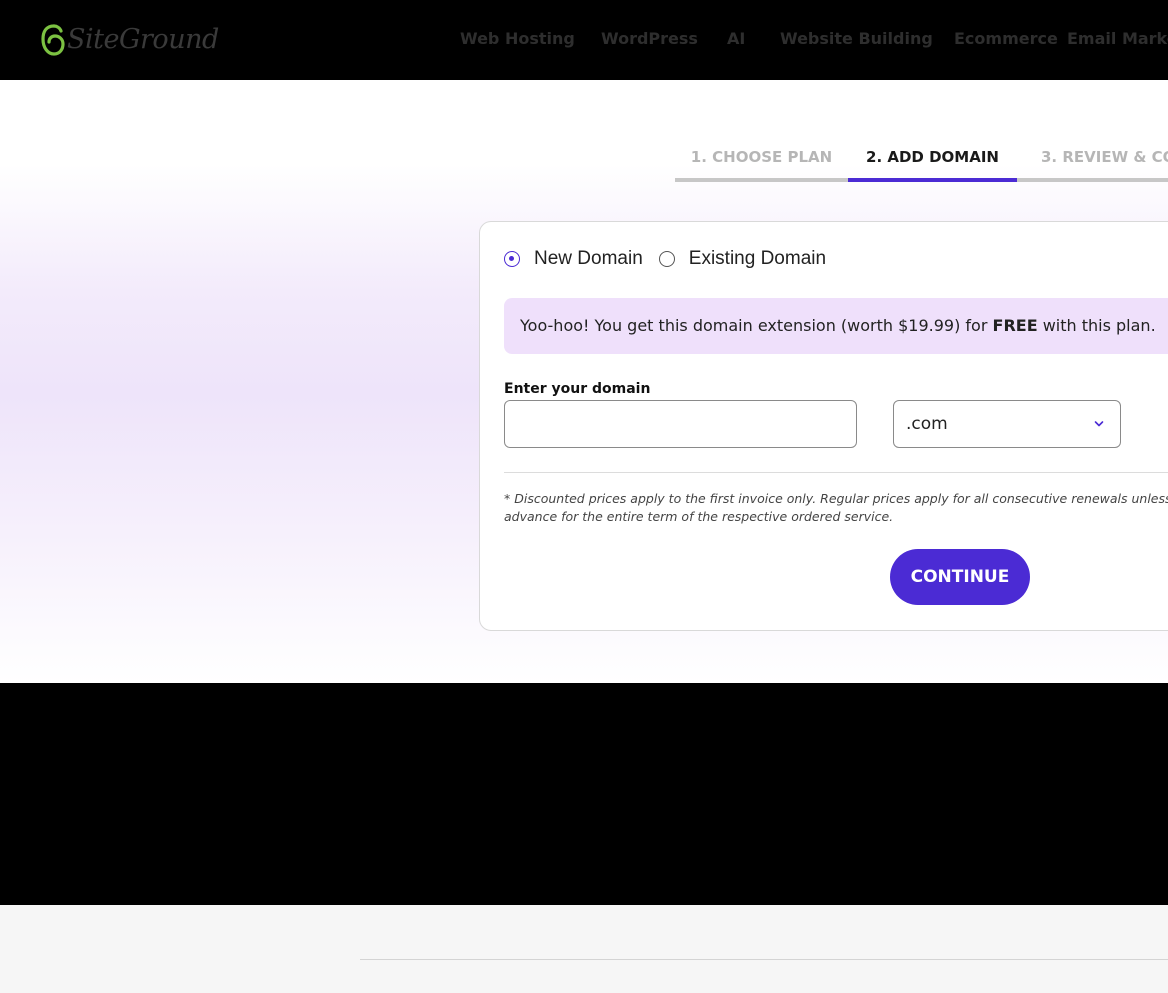 The height and width of the screenshot is (993, 1168). Describe the element at coordinates (932, 157) in the screenshot. I see `step-label: 2. ADD DOMAIN` at that location.